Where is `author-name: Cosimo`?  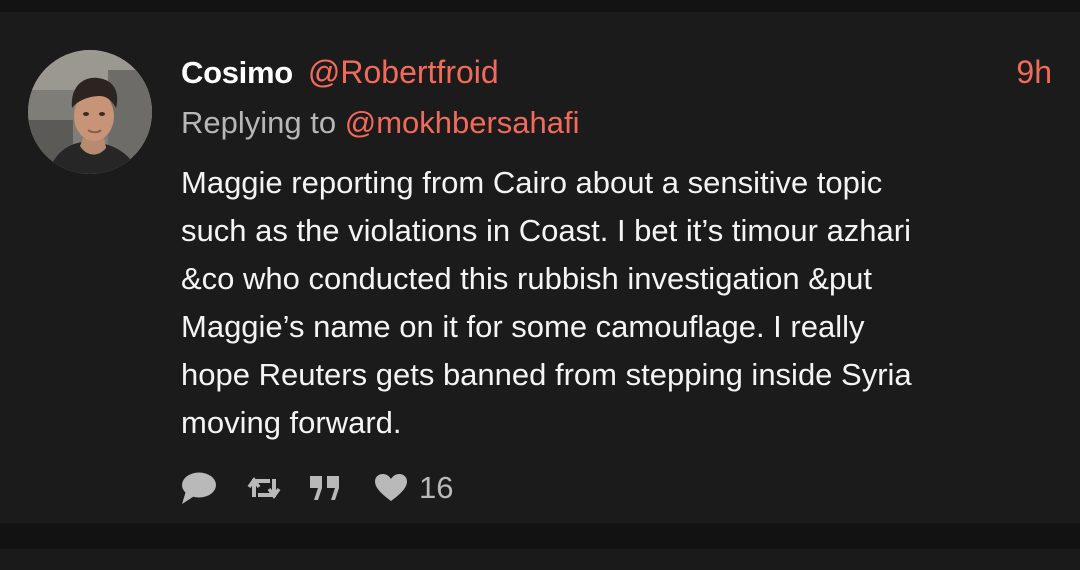 author-name: Cosimo is located at coordinates (237, 73).